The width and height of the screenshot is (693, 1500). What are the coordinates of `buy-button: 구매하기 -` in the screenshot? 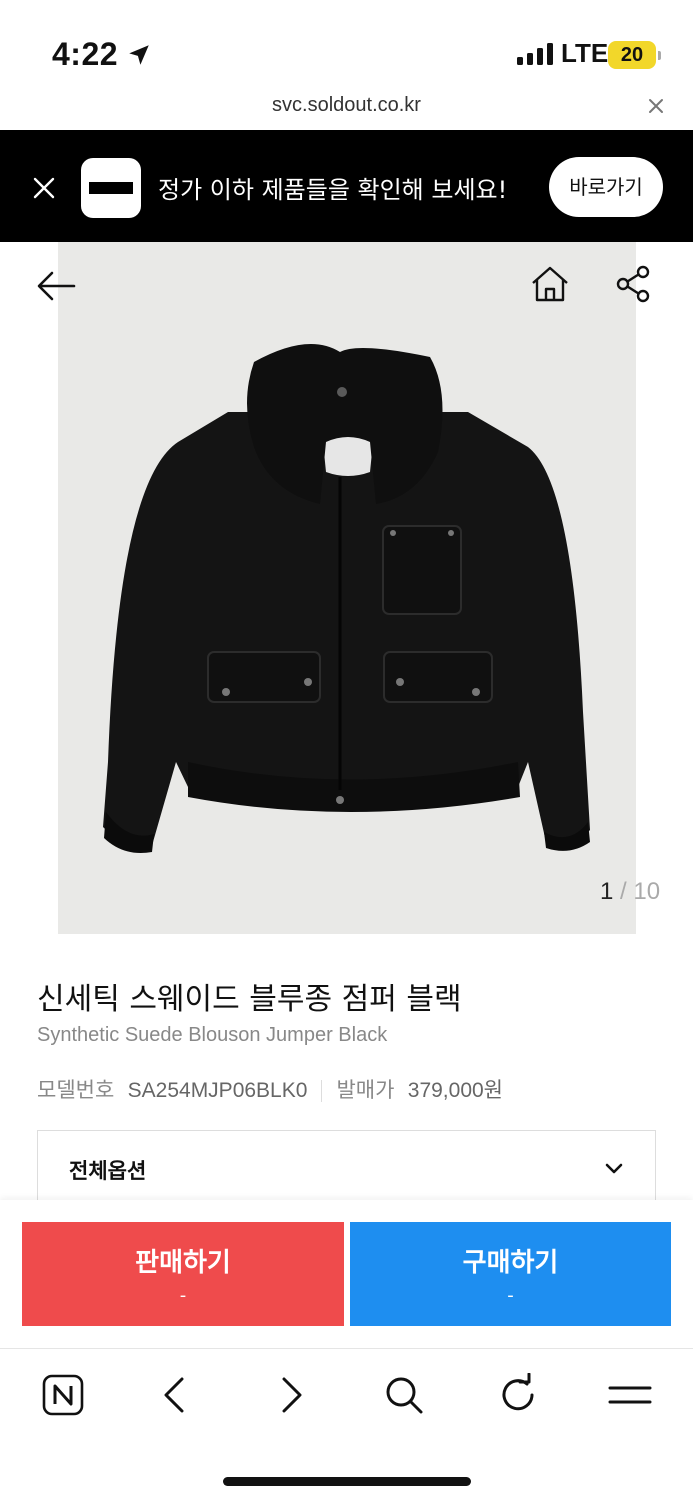 It's located at (510, 1274).